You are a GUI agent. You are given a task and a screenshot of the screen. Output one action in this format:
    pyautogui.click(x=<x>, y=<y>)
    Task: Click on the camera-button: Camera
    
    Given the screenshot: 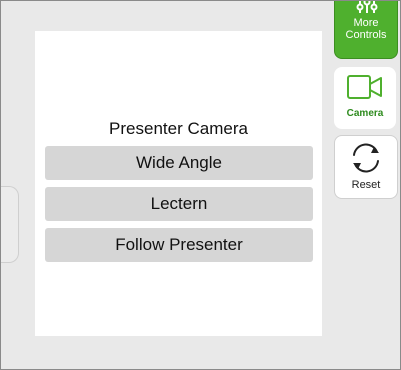 What is the action you would take?
    pyautogui.click(x=365, y=98)
    